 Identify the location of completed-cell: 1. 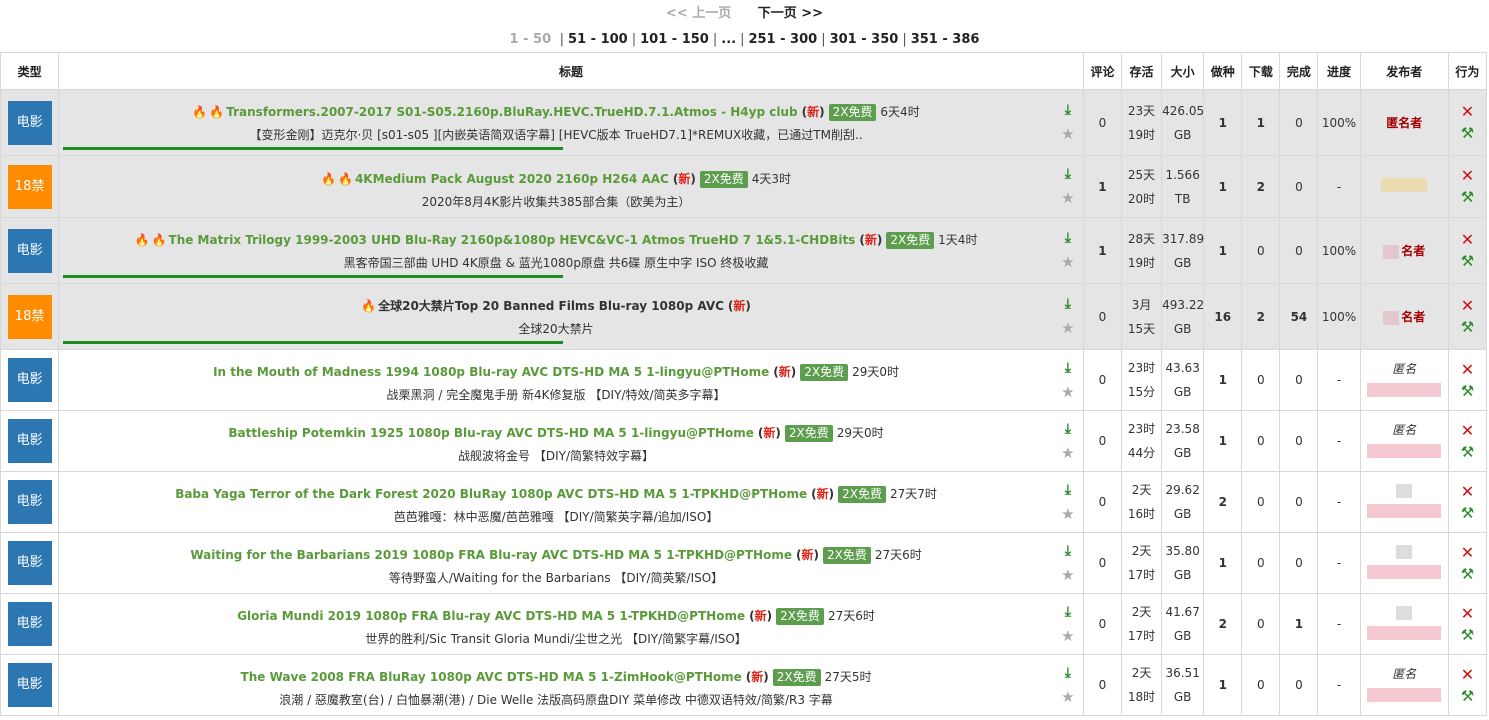
(1299, 624).